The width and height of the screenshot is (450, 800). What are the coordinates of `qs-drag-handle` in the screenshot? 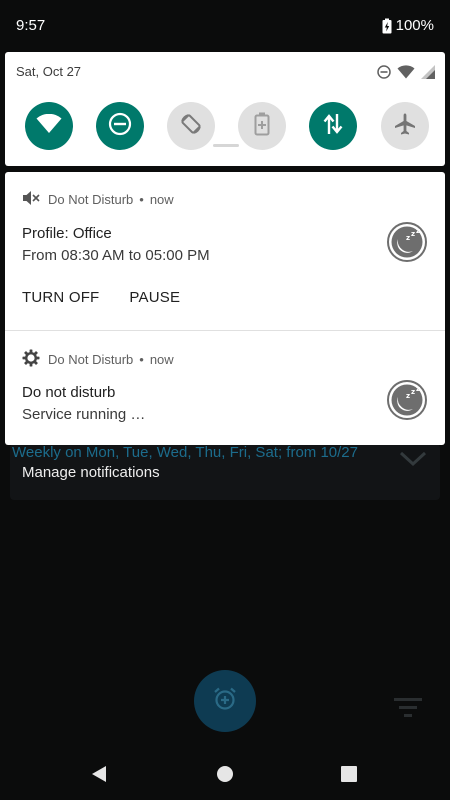 It's located at (226, 145).